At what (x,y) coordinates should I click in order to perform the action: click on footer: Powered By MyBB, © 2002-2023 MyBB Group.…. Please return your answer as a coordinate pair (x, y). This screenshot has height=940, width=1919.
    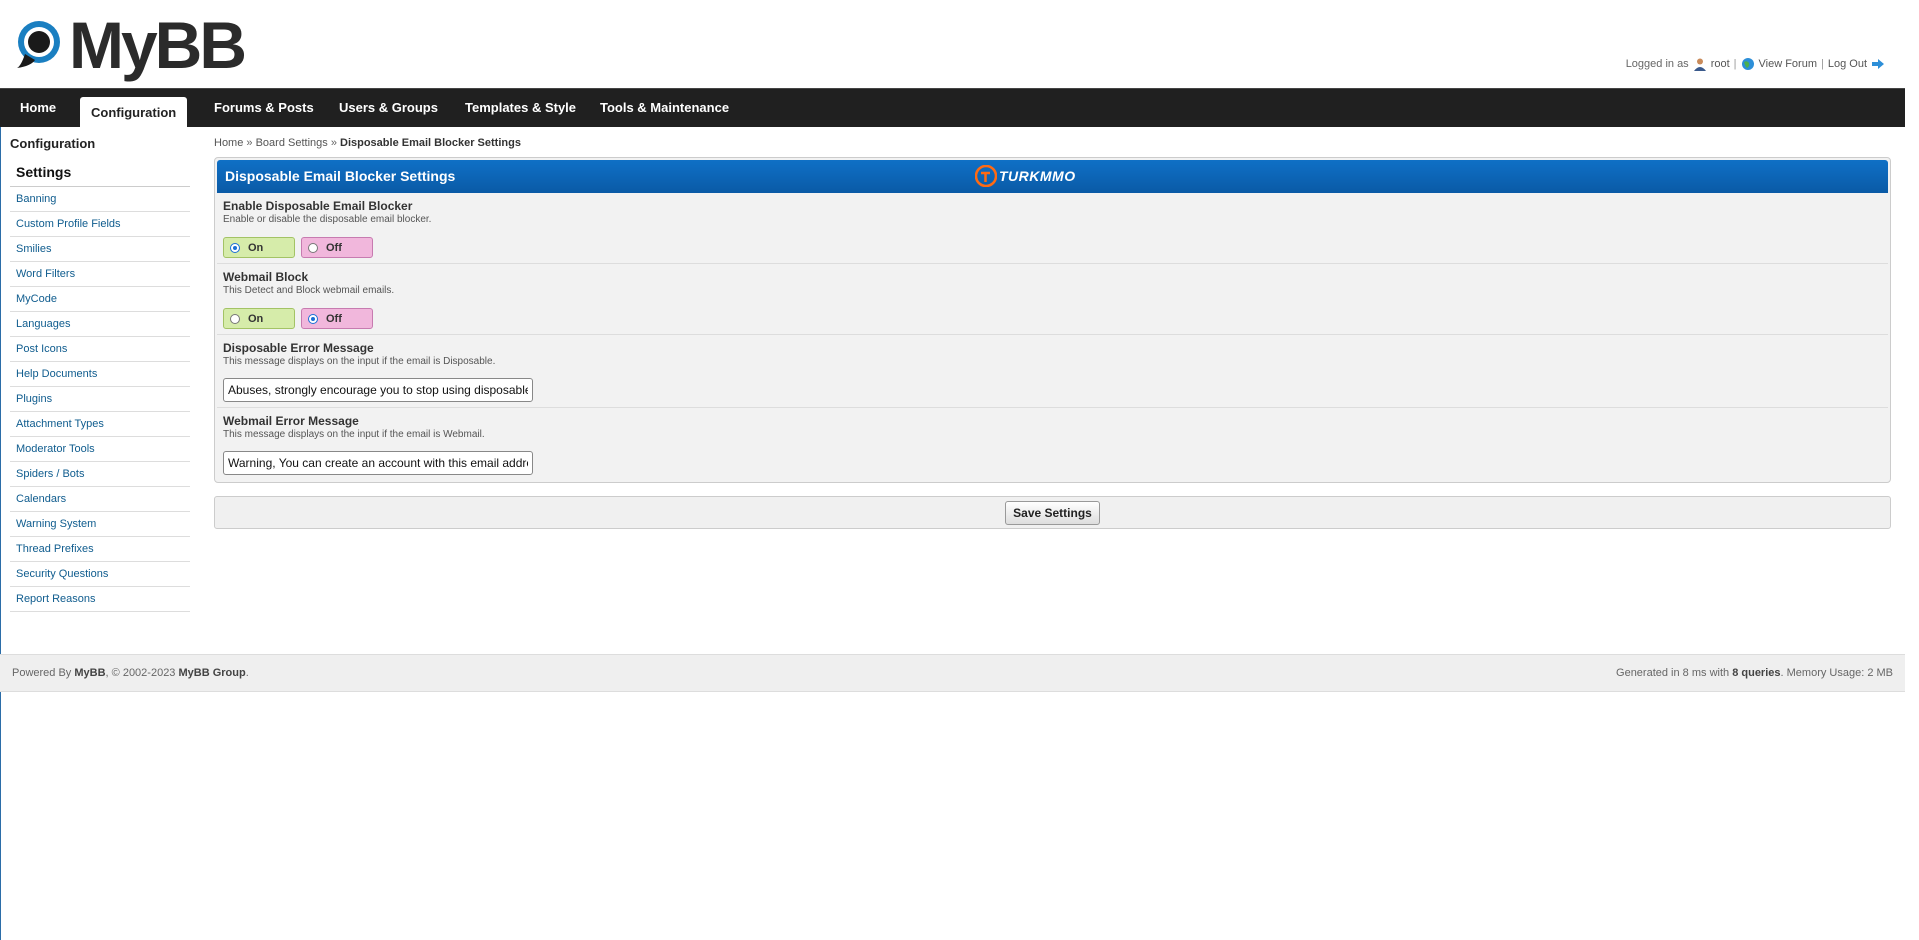
    Looking at the image, I should click on (952, 673).